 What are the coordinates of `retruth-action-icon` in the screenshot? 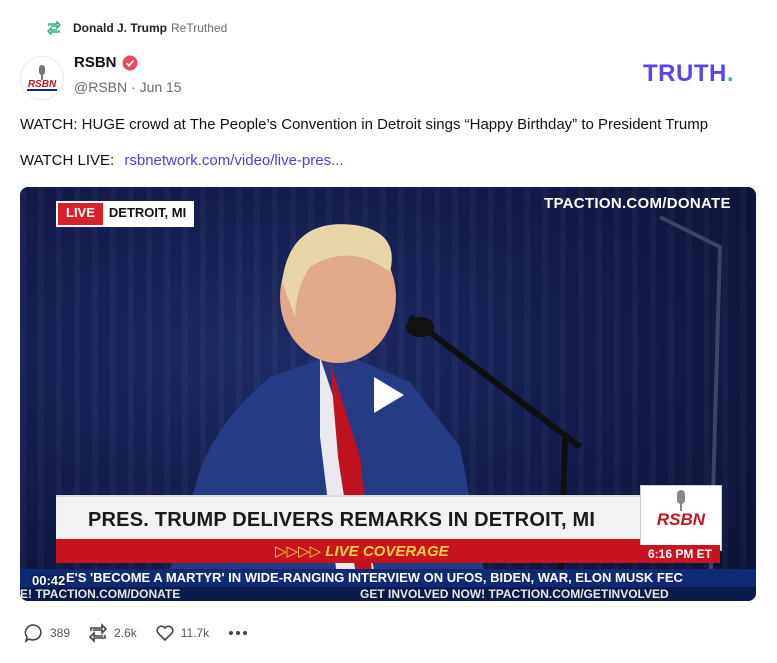 It's located at (98, 633).